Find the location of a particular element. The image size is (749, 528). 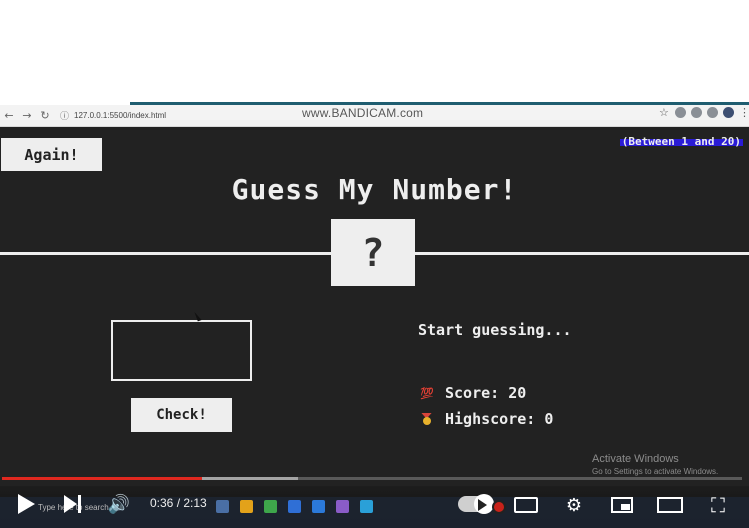

score-label: Score: is located at coordinates (472, 393).